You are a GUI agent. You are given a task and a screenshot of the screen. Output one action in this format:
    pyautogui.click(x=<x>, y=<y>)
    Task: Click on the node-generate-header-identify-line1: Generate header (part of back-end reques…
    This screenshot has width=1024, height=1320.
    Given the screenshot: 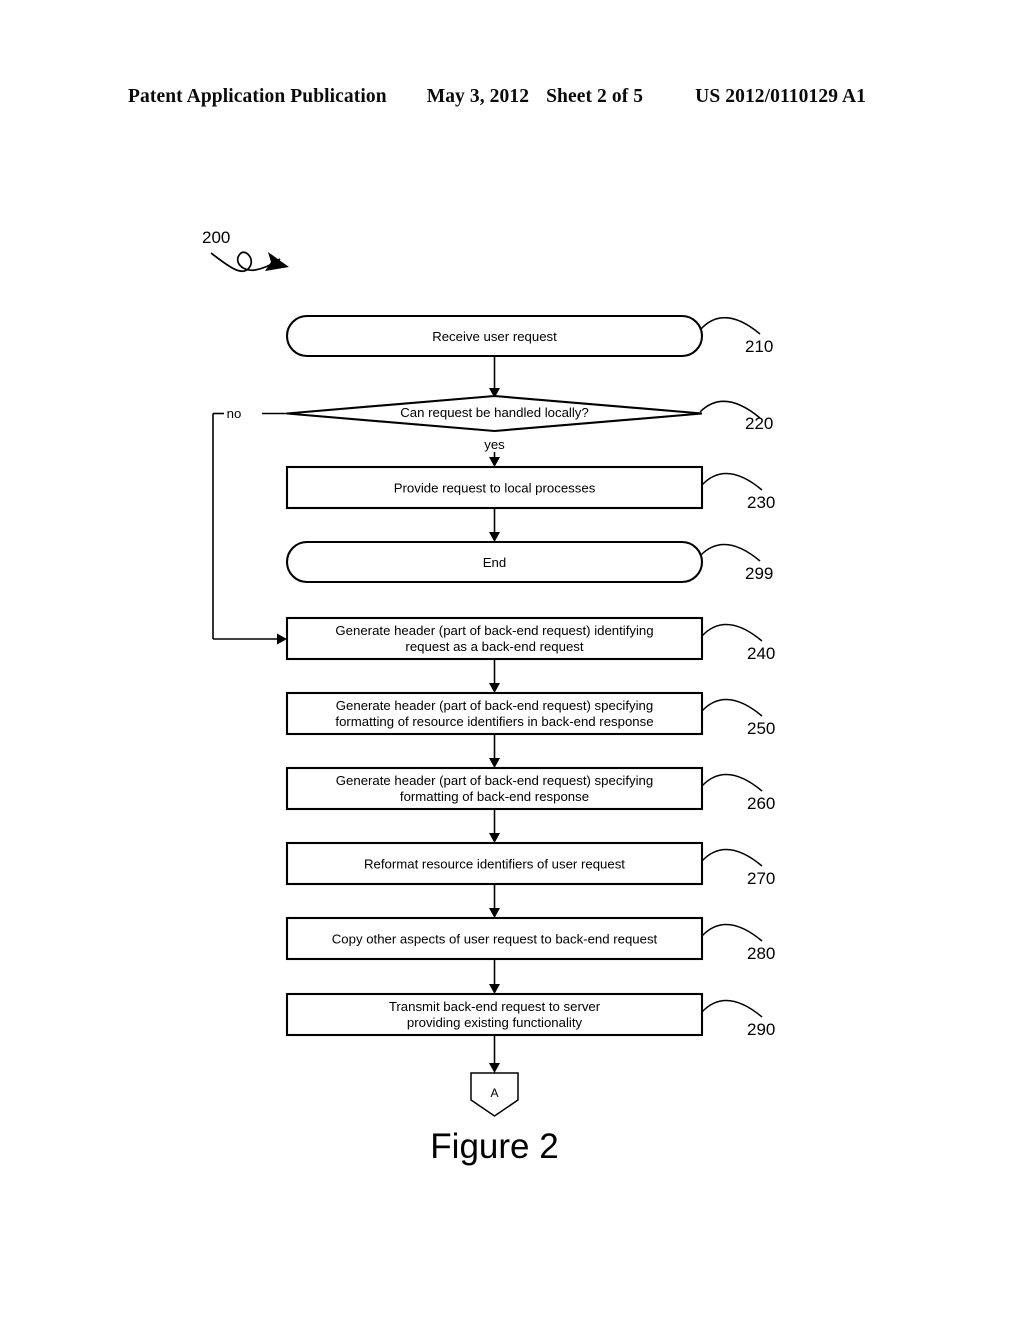 What is the action you would take?
    pyautogui.click(x=494, y=630)
    